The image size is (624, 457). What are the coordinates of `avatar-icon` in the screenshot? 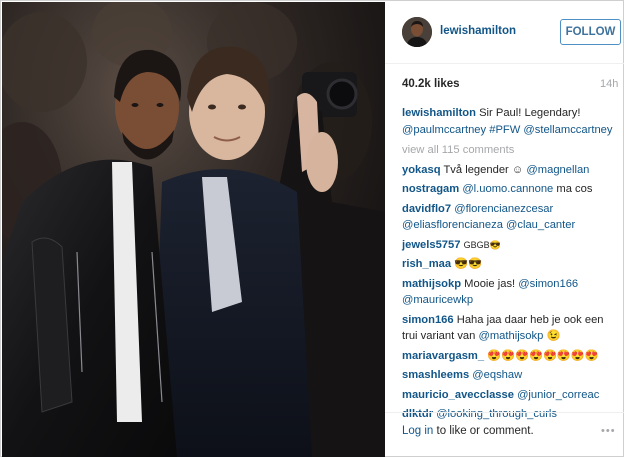 It's located at (417, 32).